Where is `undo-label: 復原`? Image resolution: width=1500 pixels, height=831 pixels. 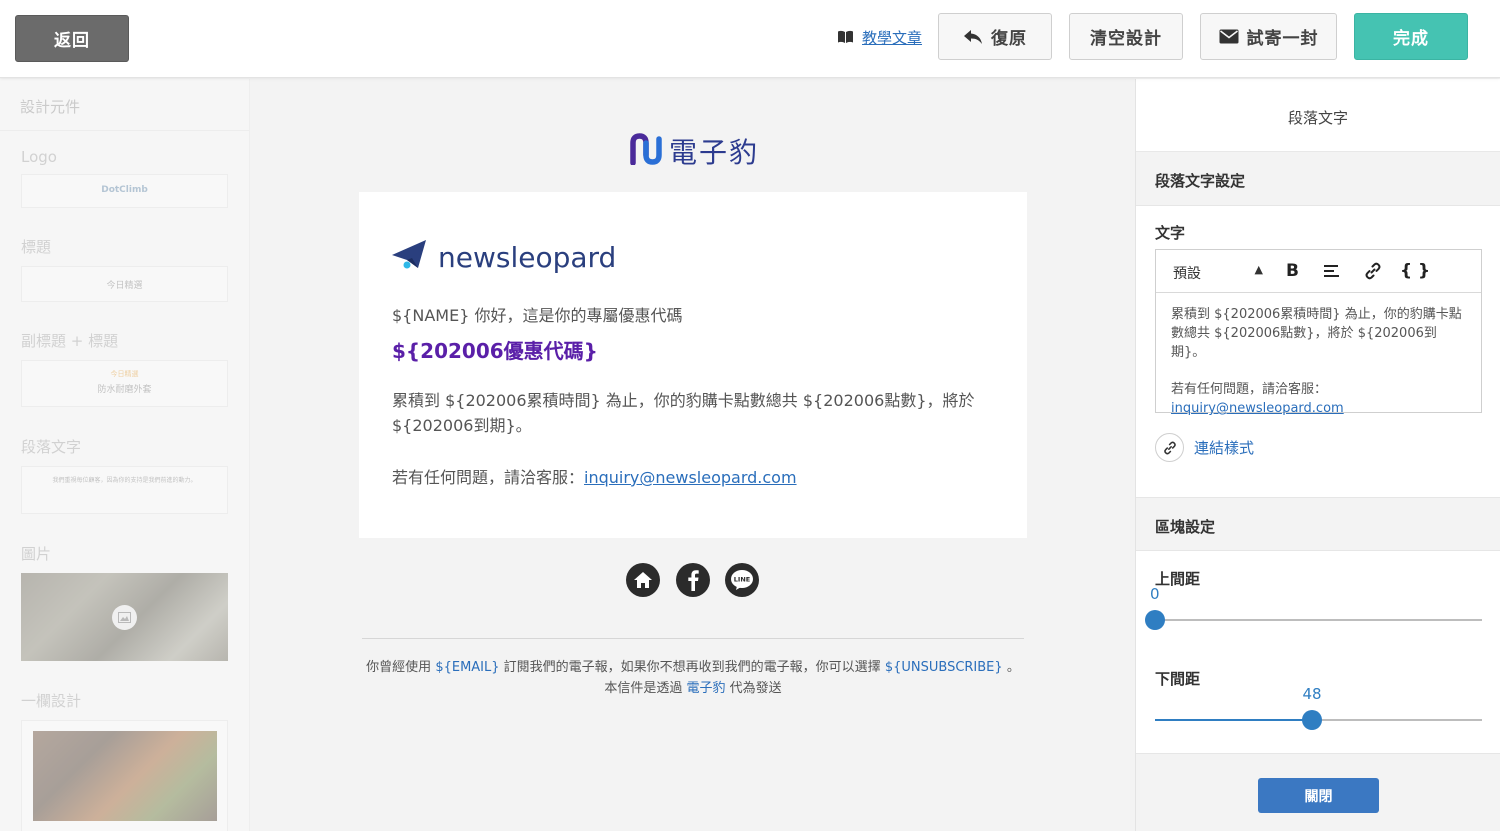 undo-label: 復原 is located at coordinates (1009, 39).